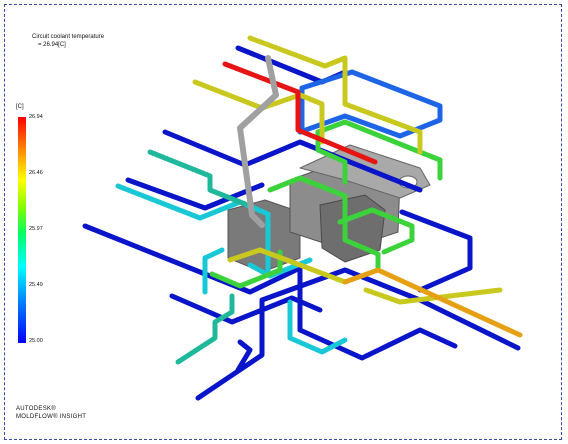 This screenshot has height=444, width=568. Describe the element at coordinates (258, 141) in the screenshot. I see `sprue-runner` at that location.